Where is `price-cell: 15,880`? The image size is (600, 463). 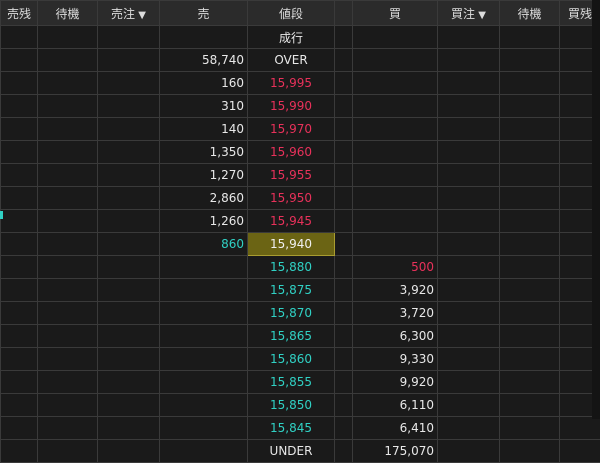
price-cell: 15,880 is located at coordinates (291, 267).